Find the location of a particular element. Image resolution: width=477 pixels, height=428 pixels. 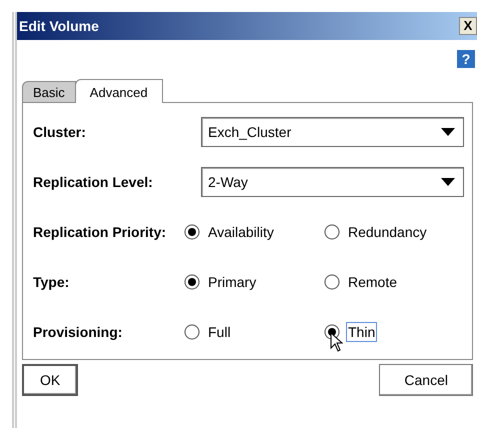

window-title: Edit Volume is located at coordinates (59, 26).